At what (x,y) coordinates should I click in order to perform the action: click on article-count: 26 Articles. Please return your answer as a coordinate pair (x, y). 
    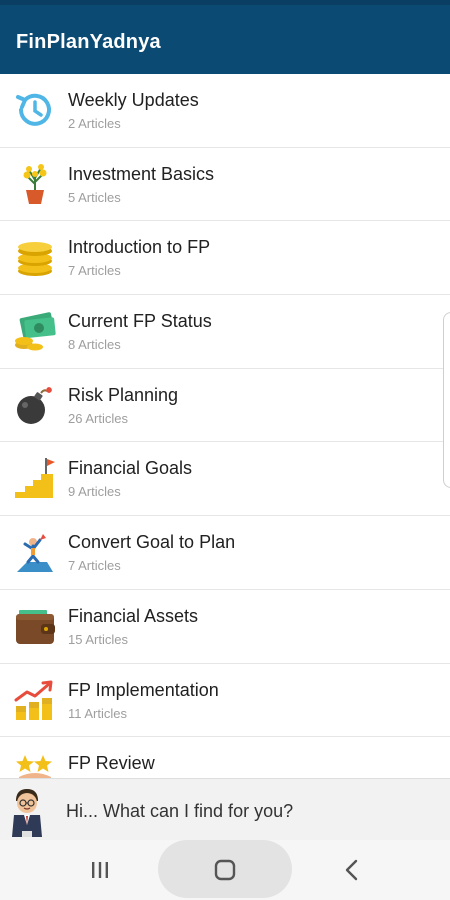
    Looking at the image, I should click on (98, 418).